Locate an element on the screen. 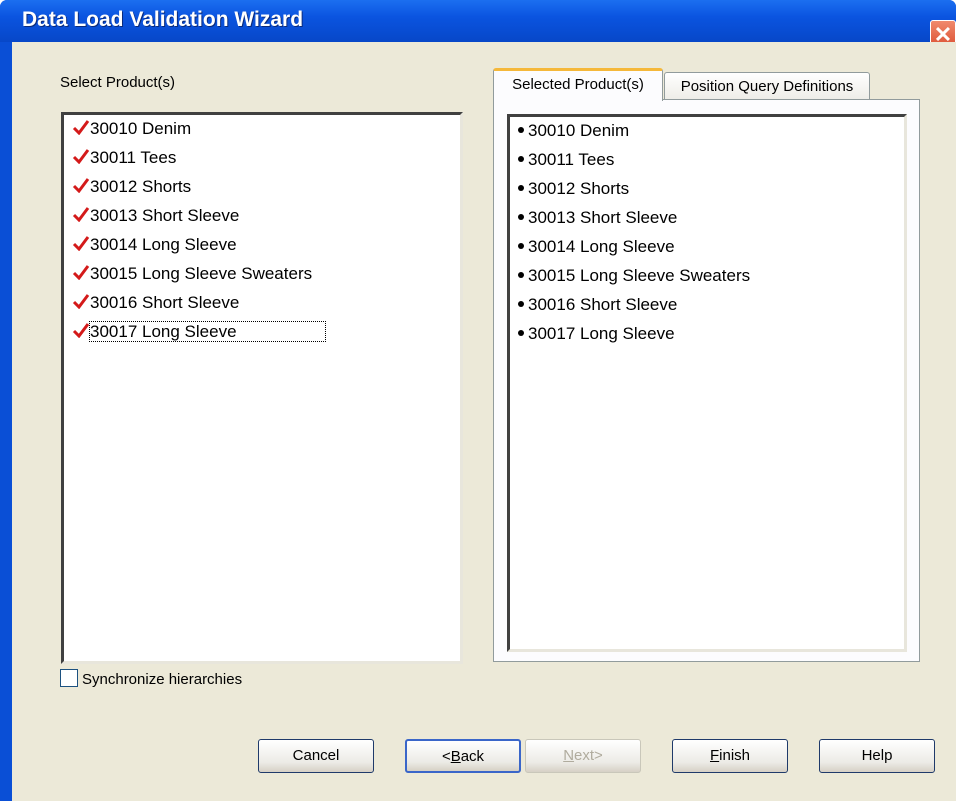  back-button: <Back is located at coordinates (463, 756).